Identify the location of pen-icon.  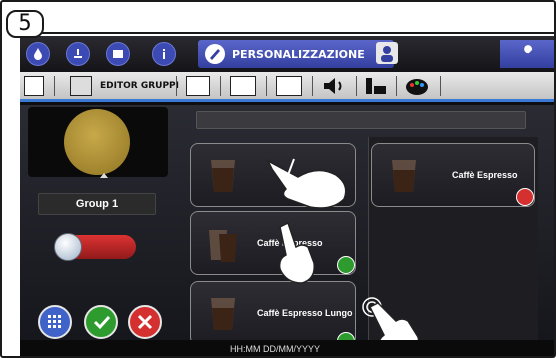
(215, 54).